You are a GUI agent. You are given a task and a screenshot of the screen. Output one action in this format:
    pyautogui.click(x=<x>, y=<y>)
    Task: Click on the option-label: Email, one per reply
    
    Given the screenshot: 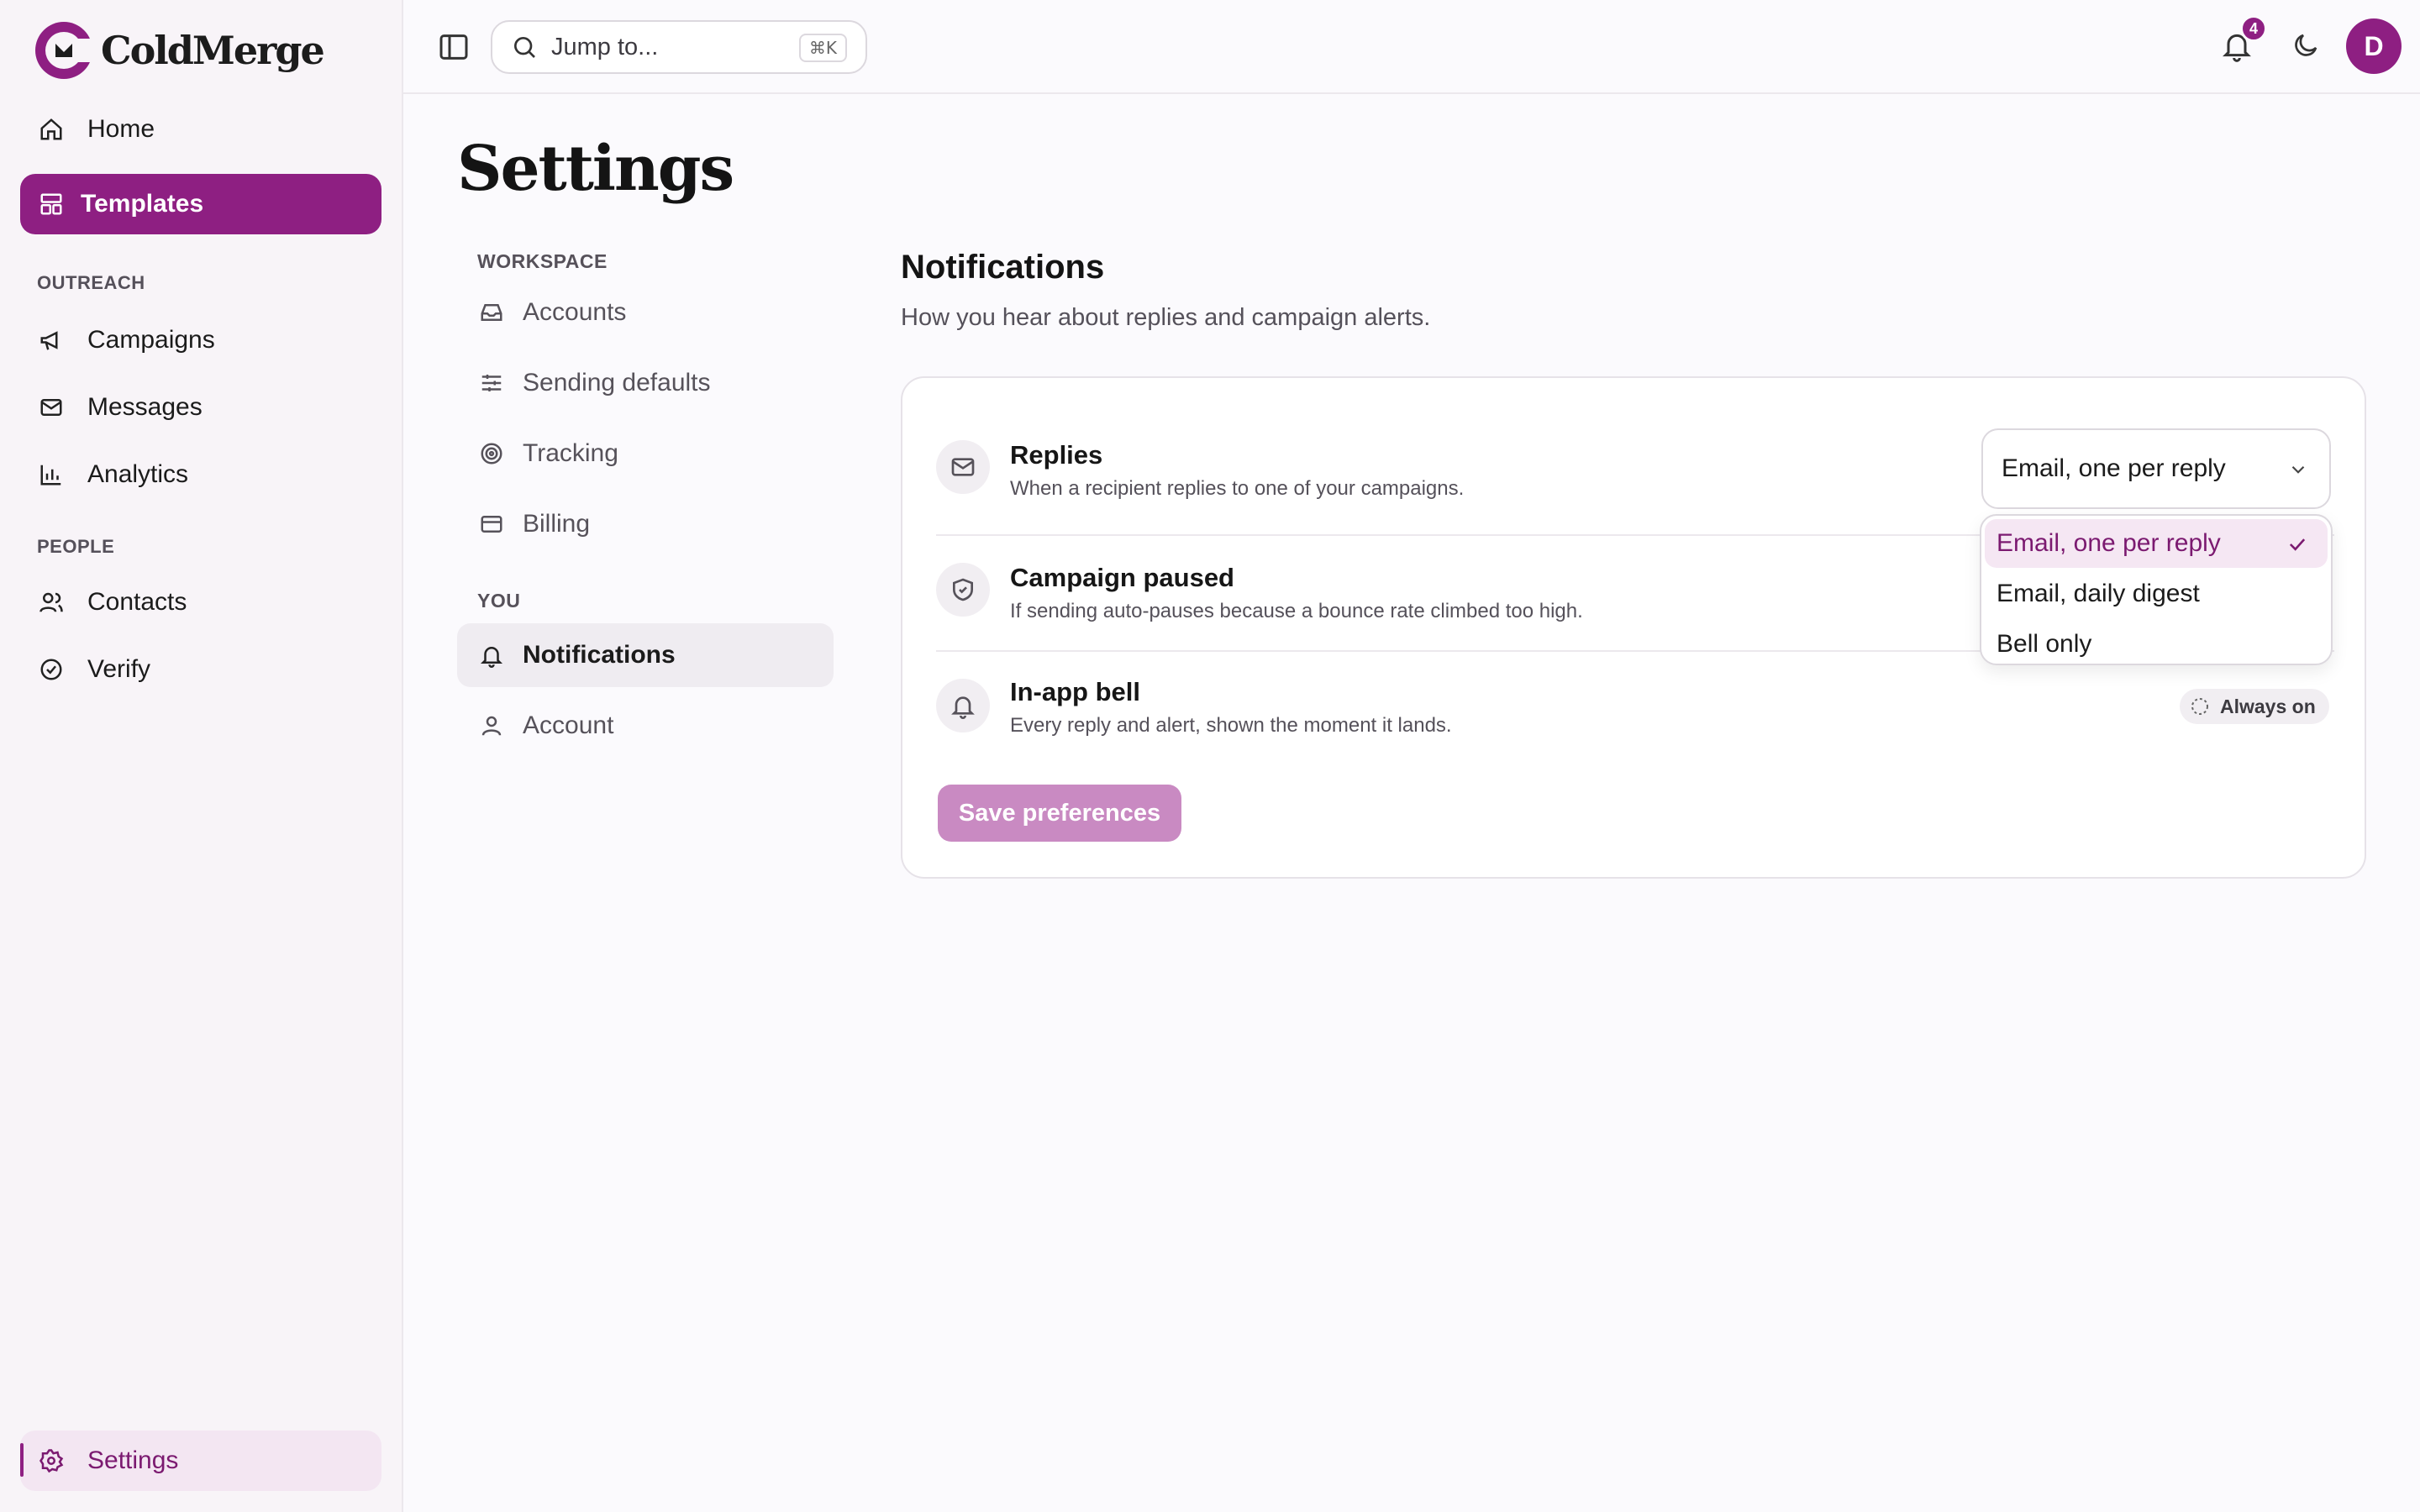 What is the action you would take?
    pyautogui.click(x=2108, y=543)
    